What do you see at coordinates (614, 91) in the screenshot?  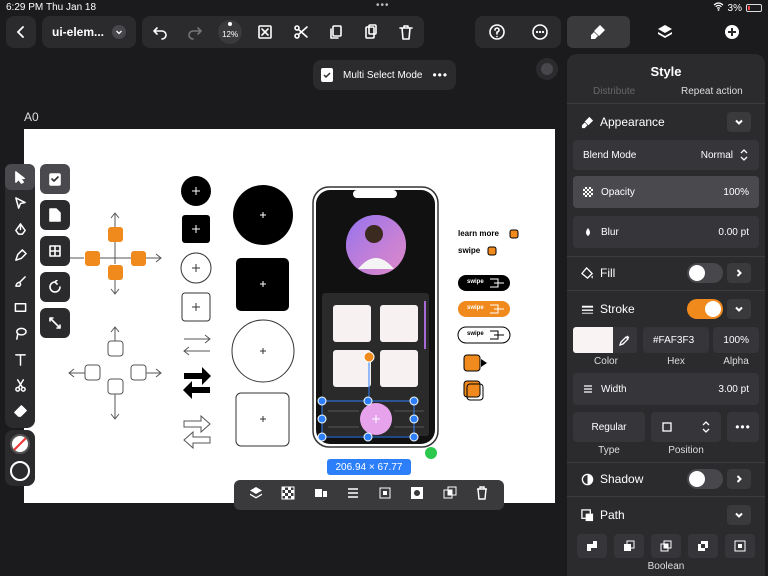 I see `distribute-label: Distribute` at bounding box center [614, 91].